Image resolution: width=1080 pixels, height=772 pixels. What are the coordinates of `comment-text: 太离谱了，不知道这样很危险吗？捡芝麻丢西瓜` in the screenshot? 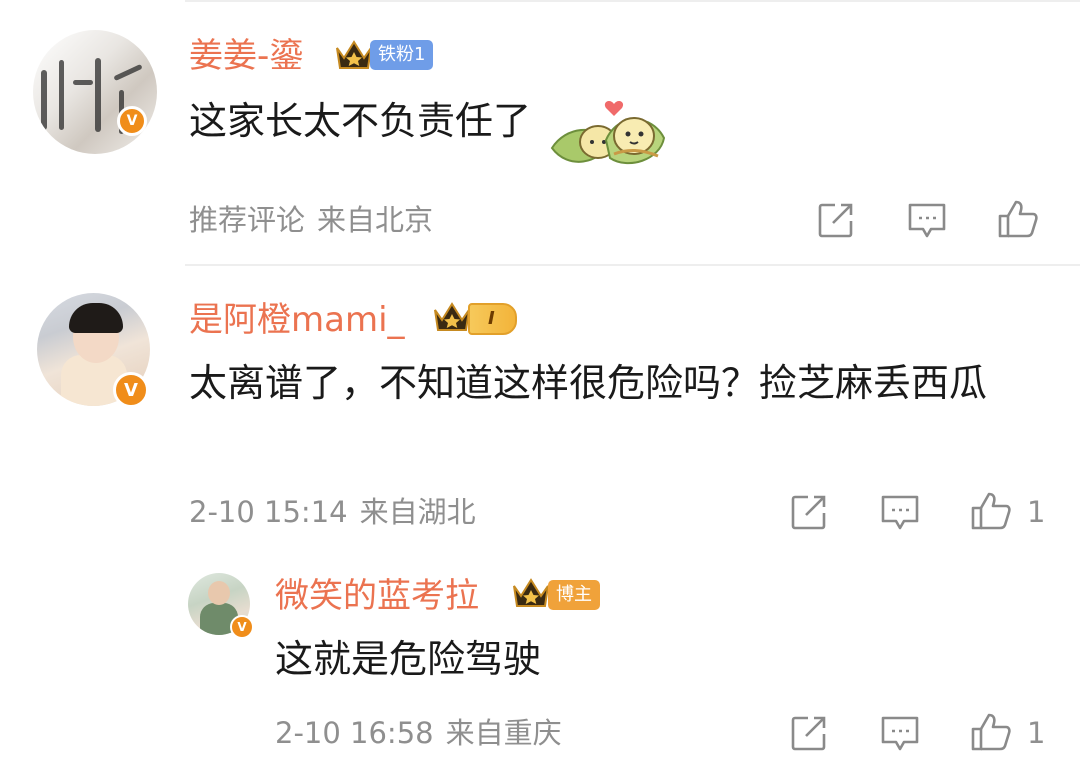 It's located at (588, 383).